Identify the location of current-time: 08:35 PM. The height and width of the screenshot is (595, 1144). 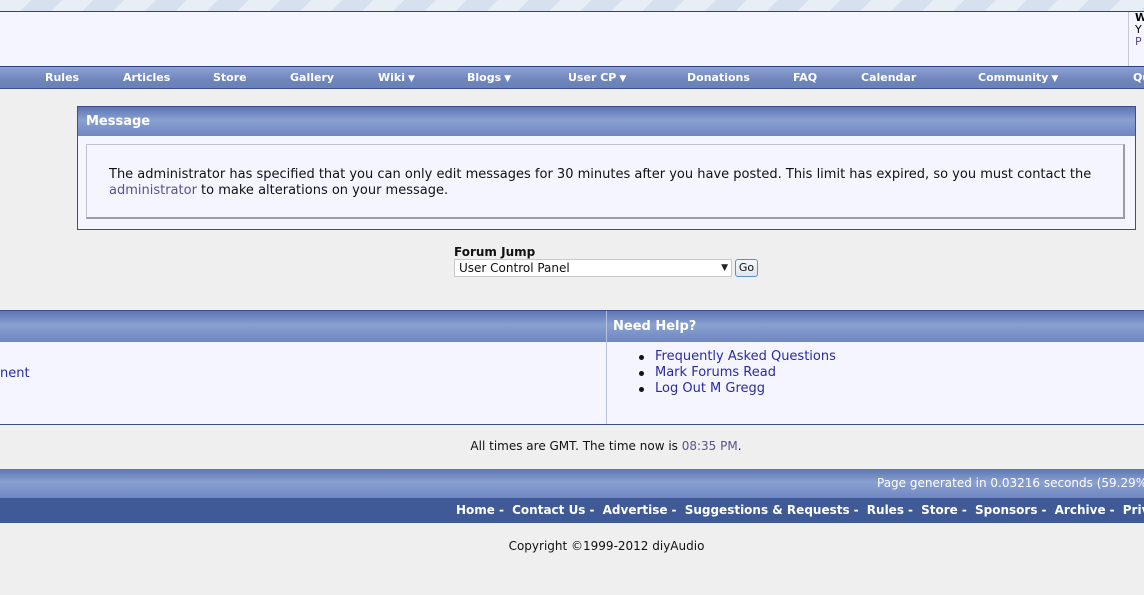
(709, 446).